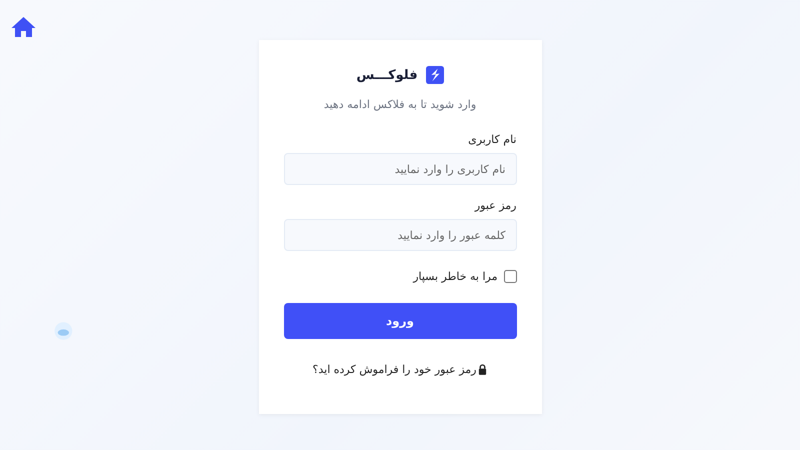 This screenshot has width=800, height=450. What do you see at coordinates (400, 169) in the screenshot?
I see `input-field: نام کاربری را وارد نمایید` at bounding box center [400, 169].